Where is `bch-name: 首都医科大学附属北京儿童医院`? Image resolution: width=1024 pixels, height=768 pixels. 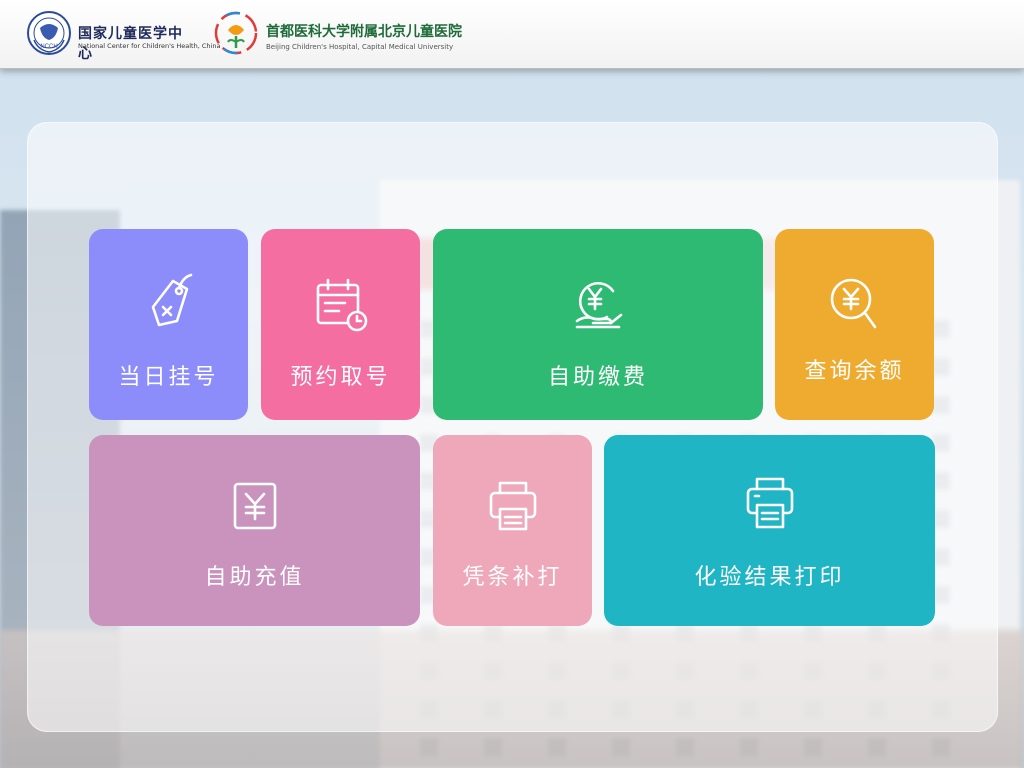
bch-name: 首都医科大学附属北京儿童医院 is located at coordinates (364, 32).